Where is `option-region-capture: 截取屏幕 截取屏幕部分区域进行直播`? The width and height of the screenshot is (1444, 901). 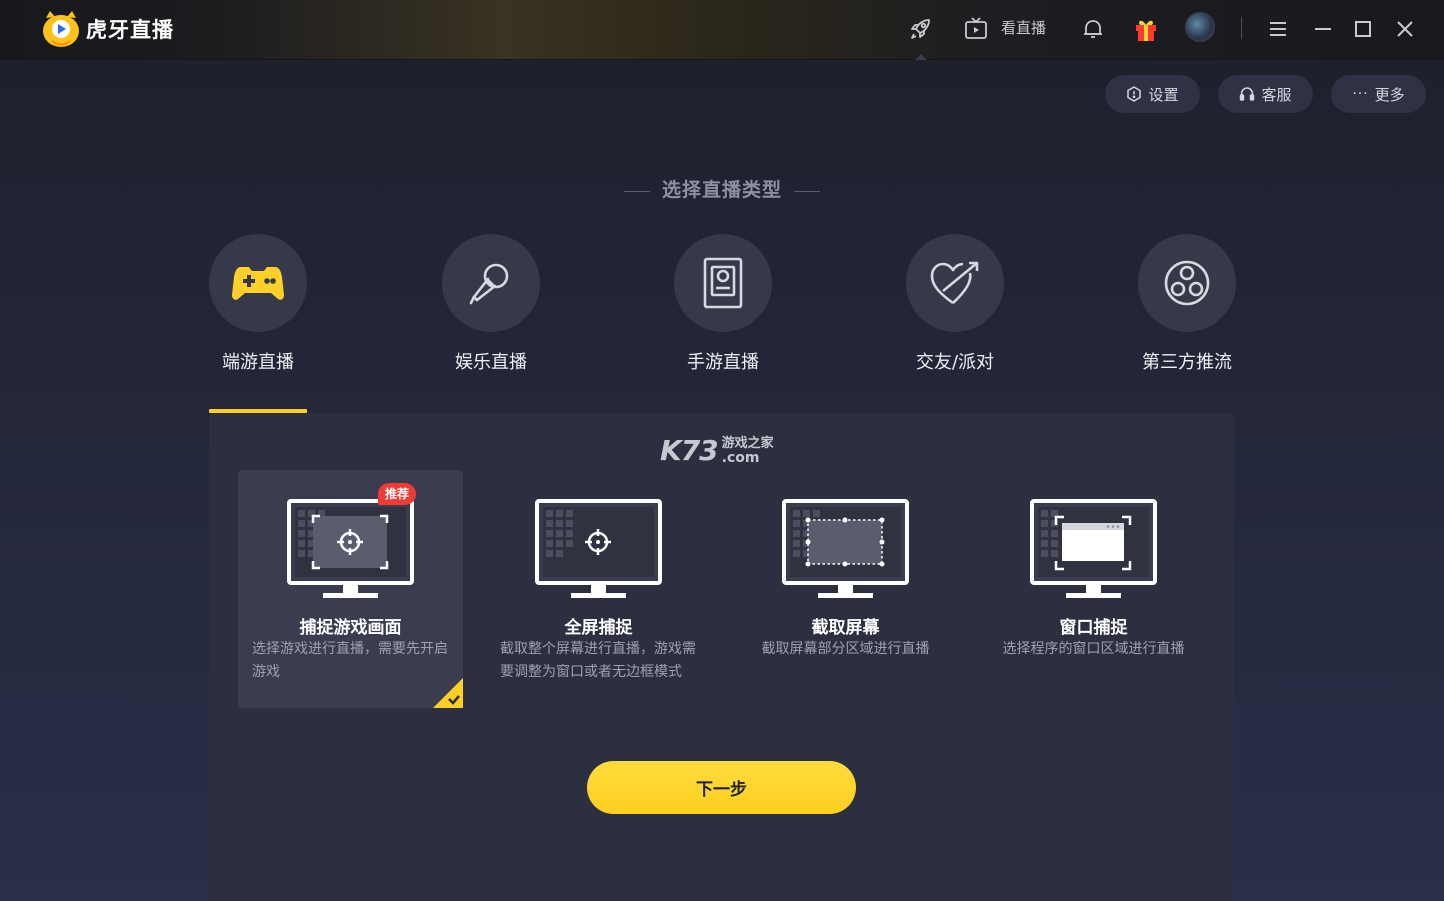
option-region-capture: 截取屏幕 截取屏幕部分区域进行直播 is located at coordinates (845, 589).